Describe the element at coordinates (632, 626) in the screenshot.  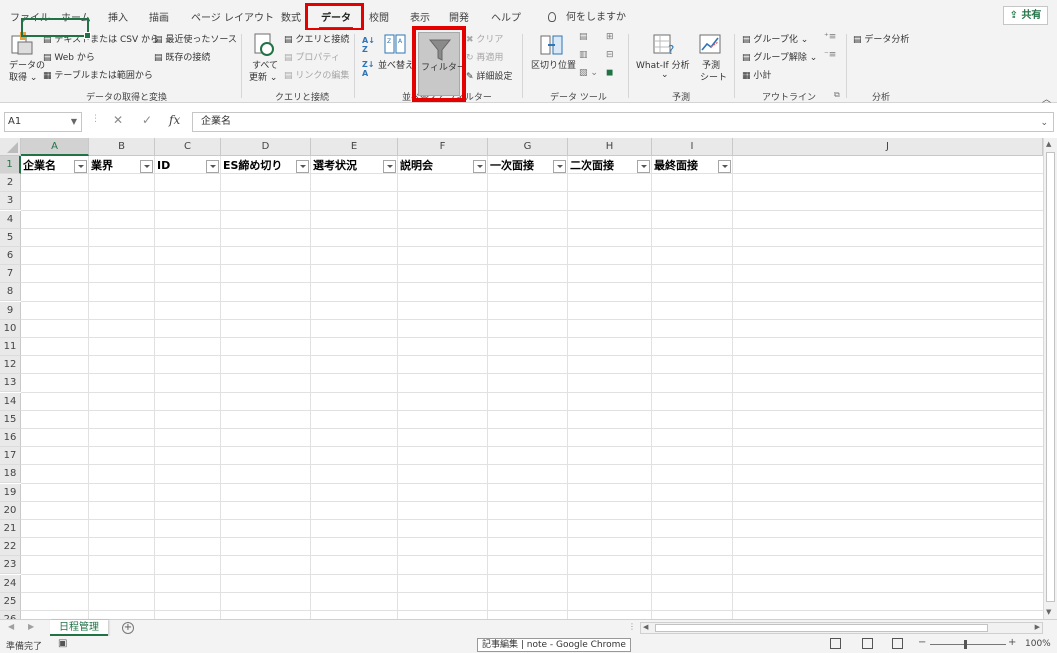
I see `tab-split-handle-icon: ⋮` at that location.